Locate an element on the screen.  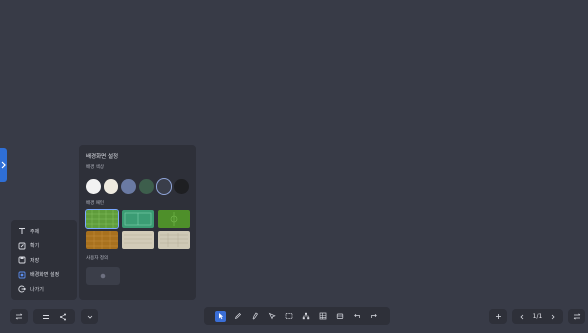
tool-pen is located at coordinates (237, 316).